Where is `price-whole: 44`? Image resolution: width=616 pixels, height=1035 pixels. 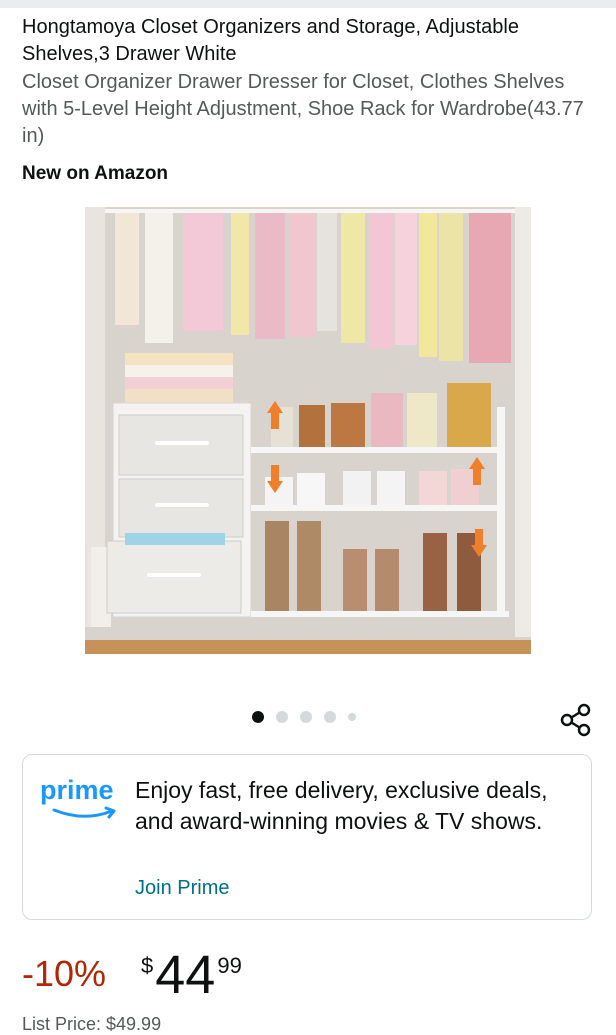 price-whole: 44 is located at coordinates (185, 975).